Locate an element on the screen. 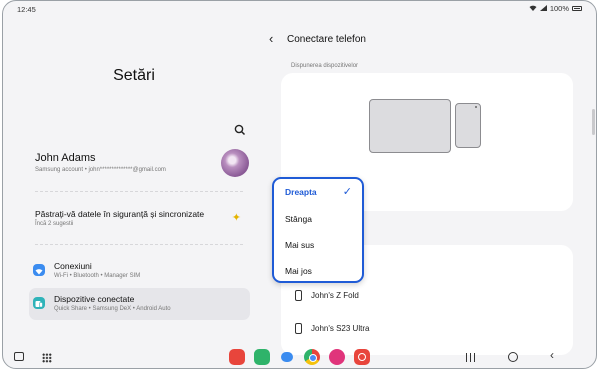 The image size is (600, 371). status-time: 12:45 is located at coordinates (26, 9).